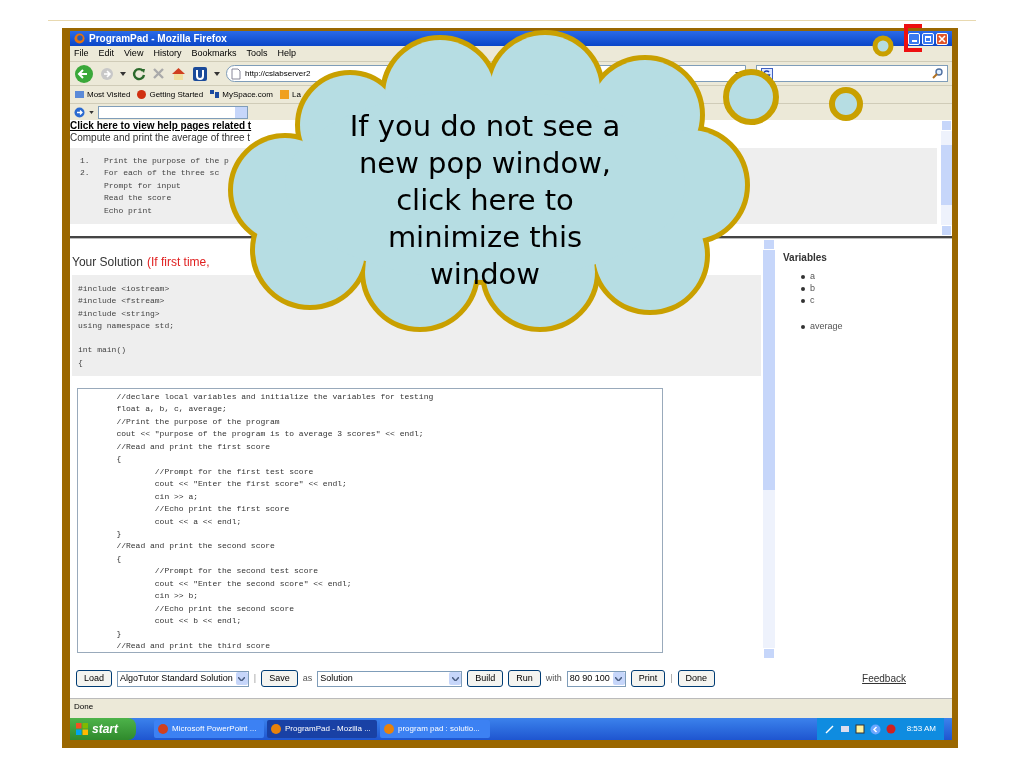  Describe the element at coordinates (884, 678) in the screenshot. I see `feedback-link: Feedback` at that location.